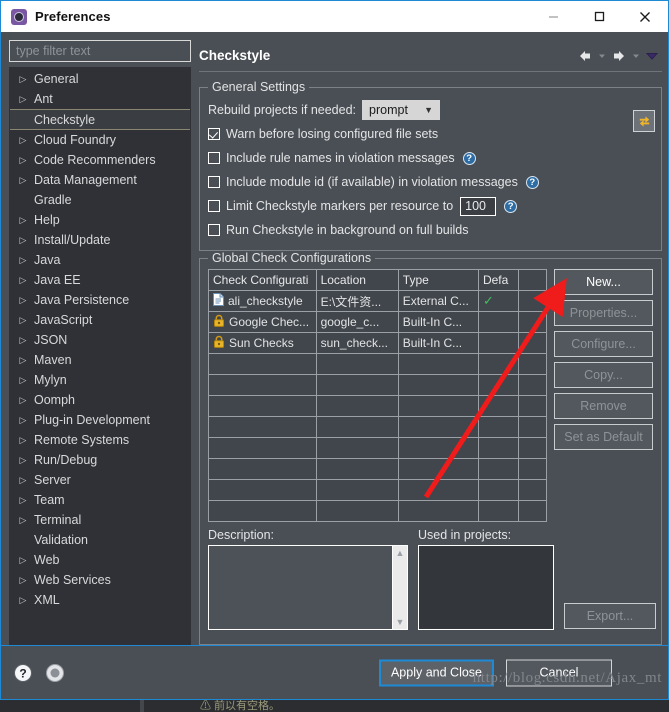  What do you see at coordinates (100, 580) in the screenshot?
I see `sidebar-item-web-services: ▷ Web Services` at bounding box center [100, 580].